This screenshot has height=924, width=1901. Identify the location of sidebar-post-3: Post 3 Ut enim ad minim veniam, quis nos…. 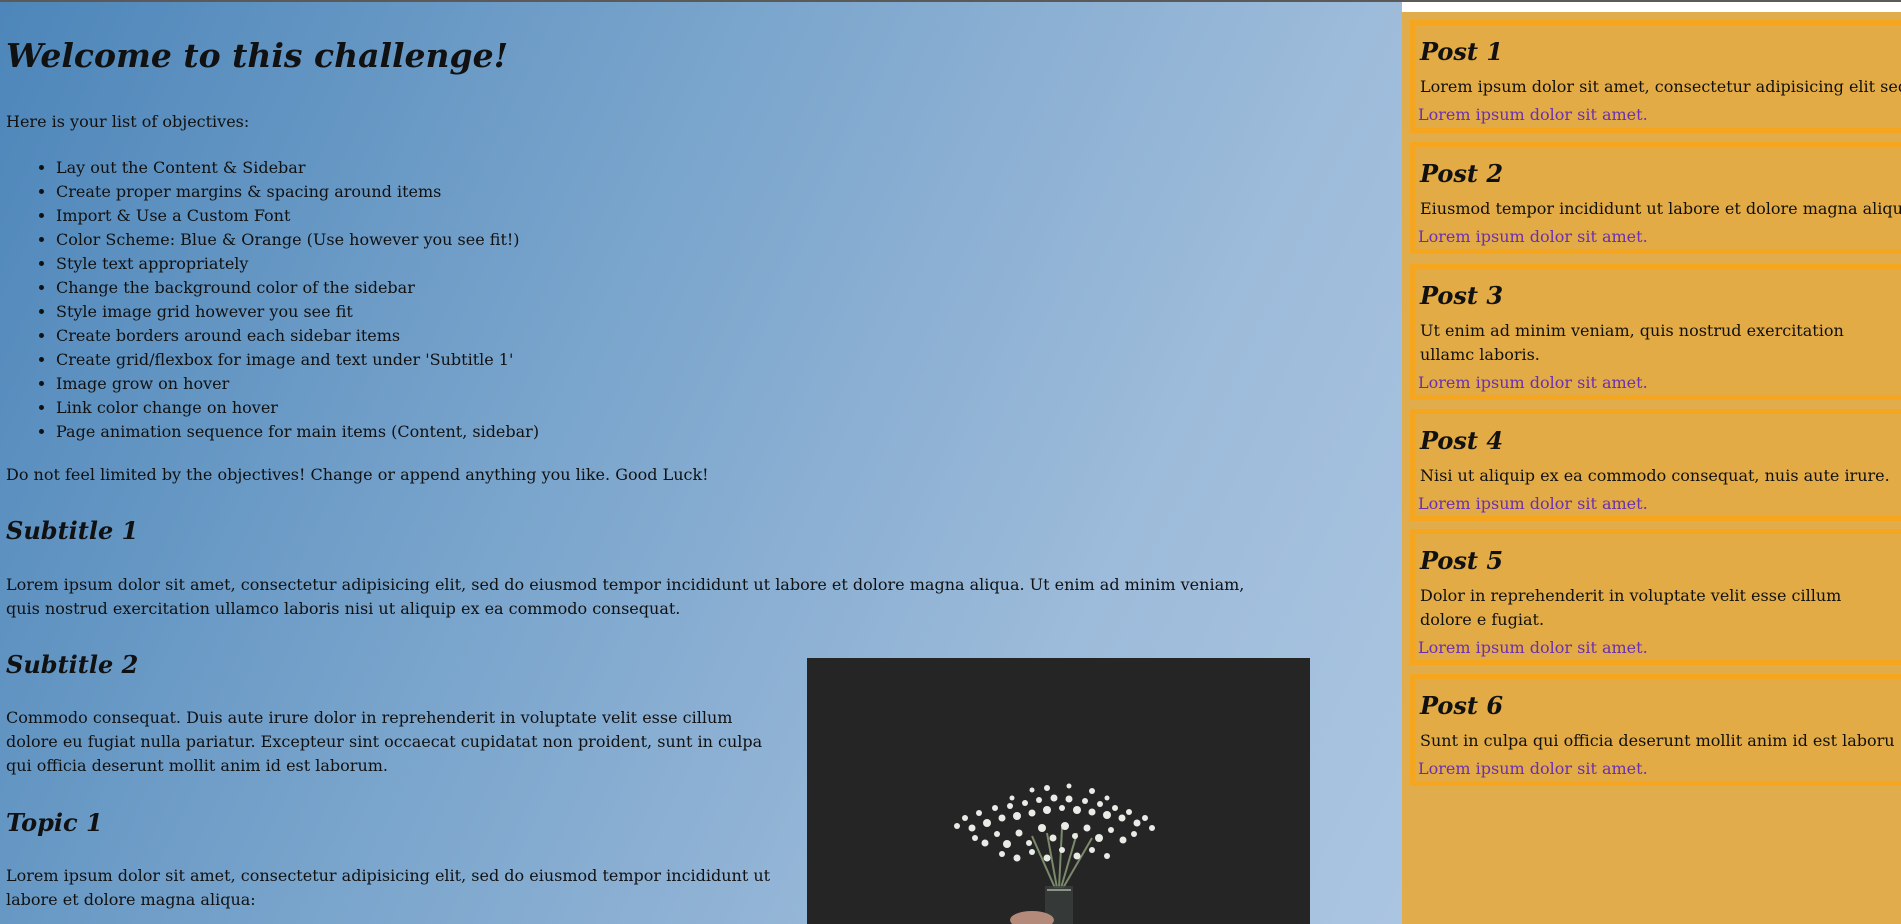
(1655, 332).